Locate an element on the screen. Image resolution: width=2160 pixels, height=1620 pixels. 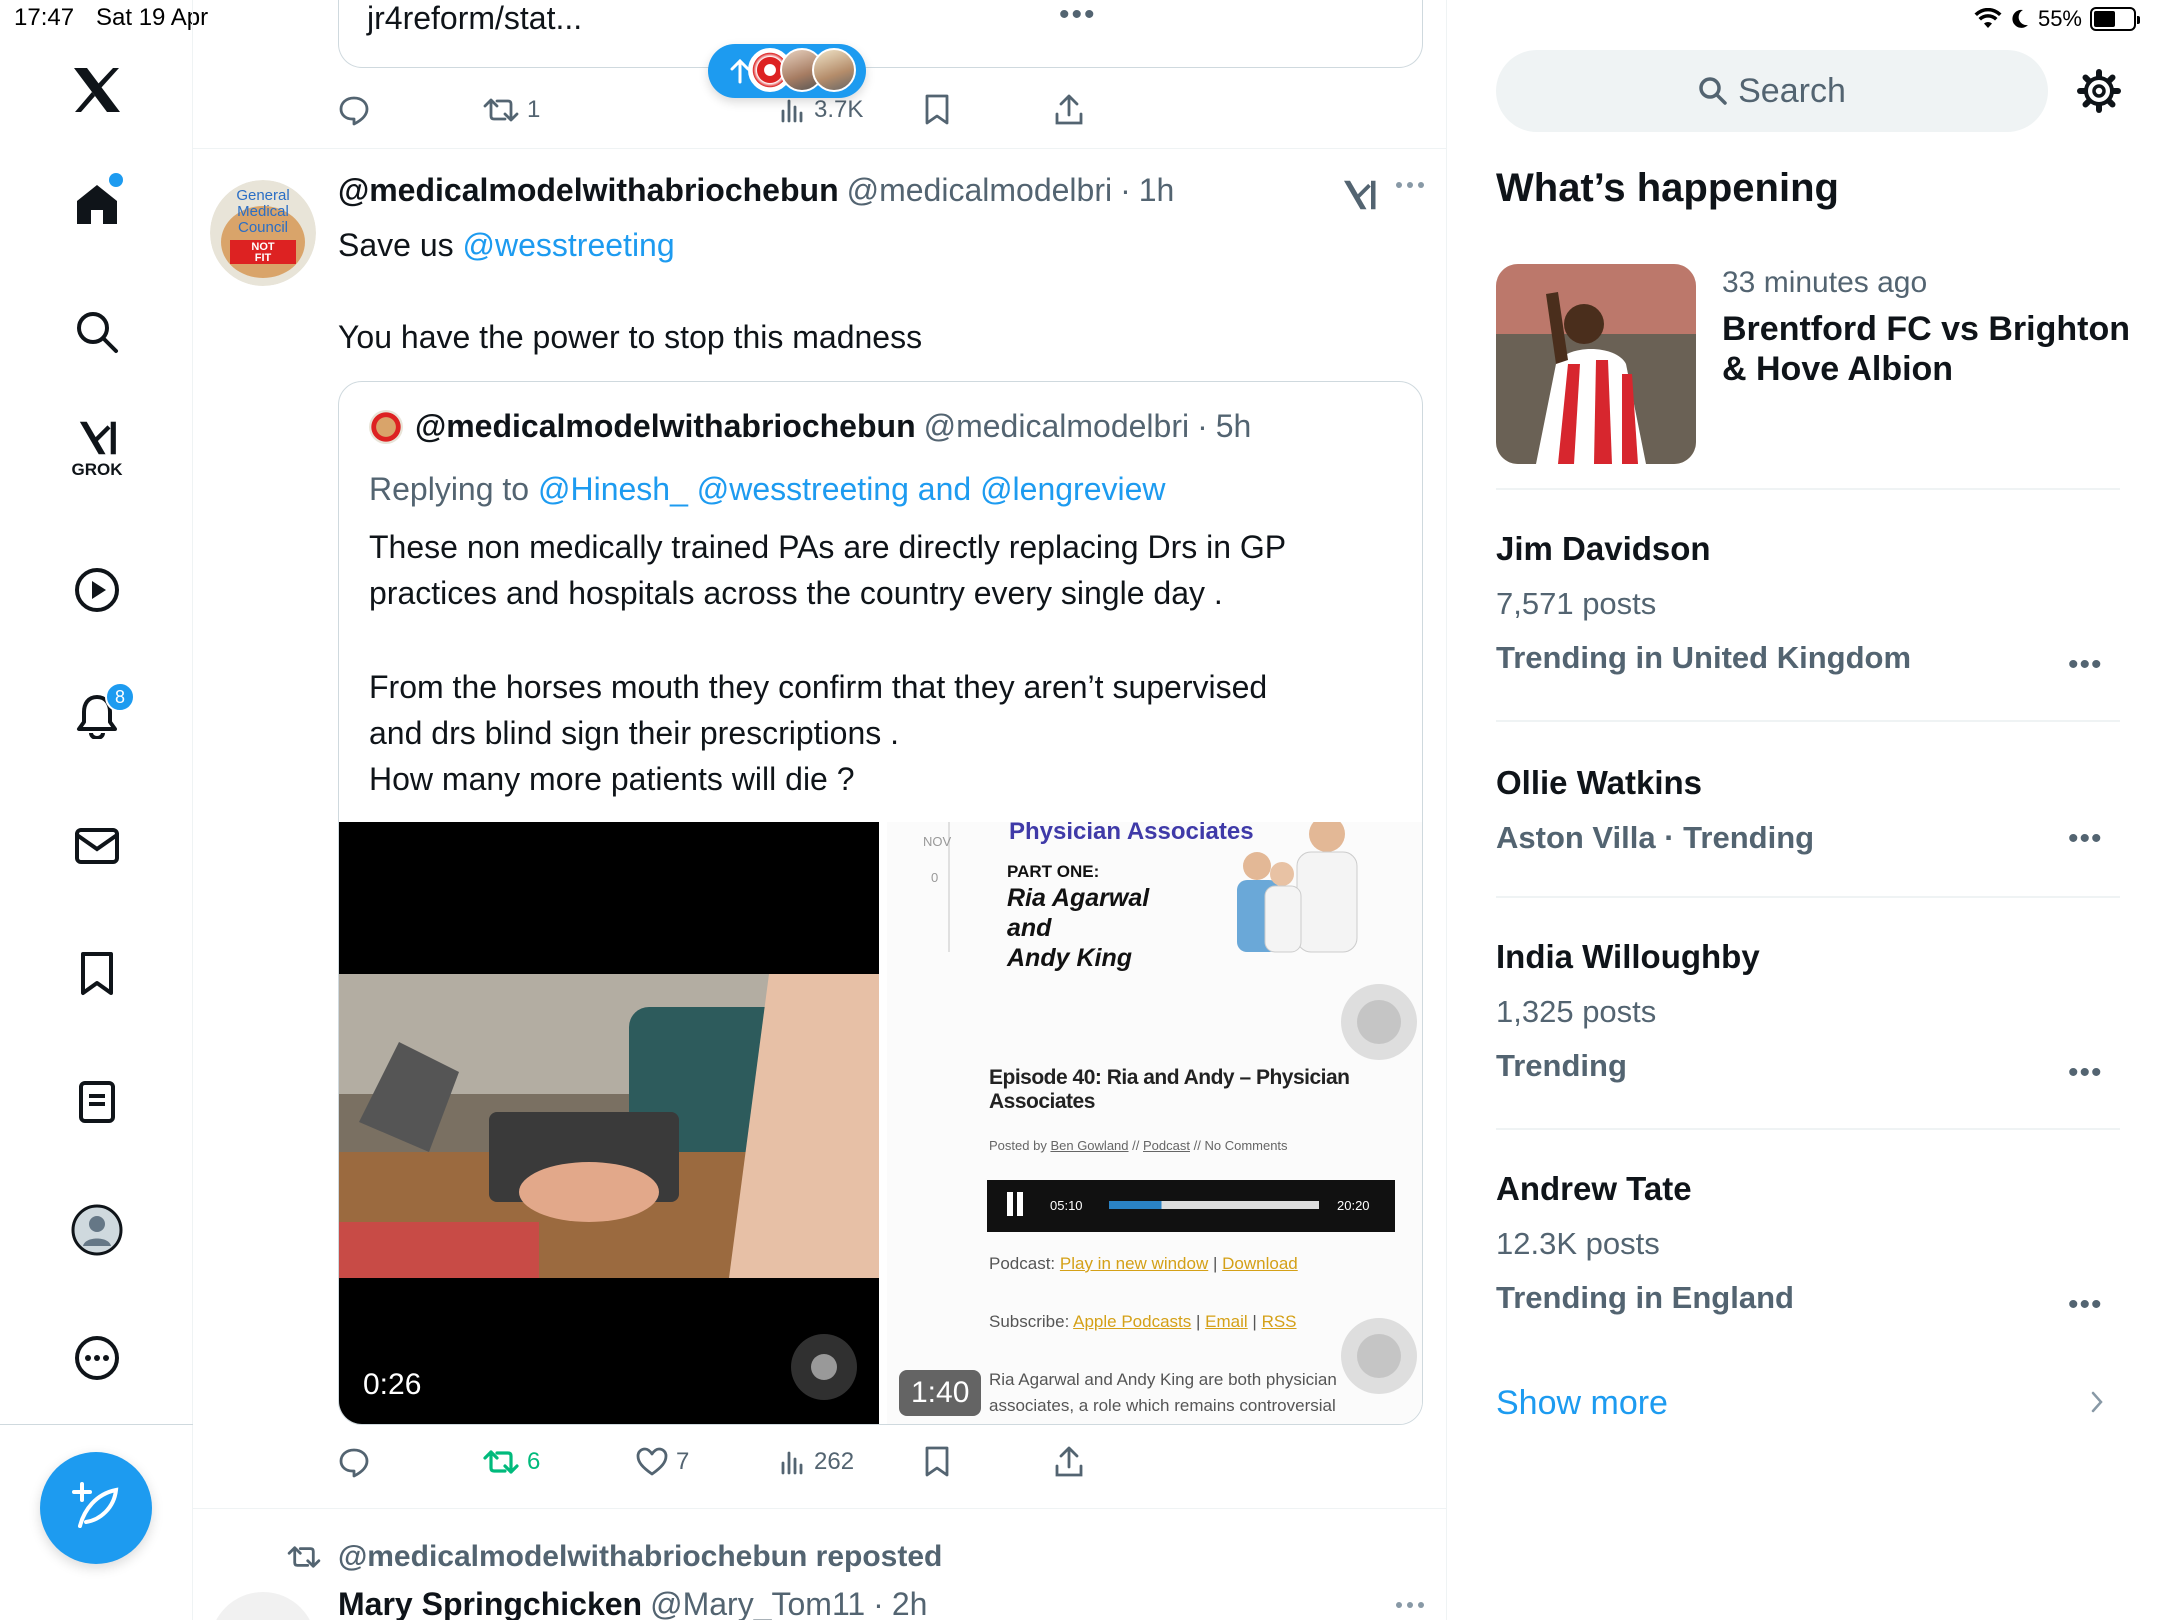
podcast-guest: Ria Agarwal is located at coordinates (1078, 898).